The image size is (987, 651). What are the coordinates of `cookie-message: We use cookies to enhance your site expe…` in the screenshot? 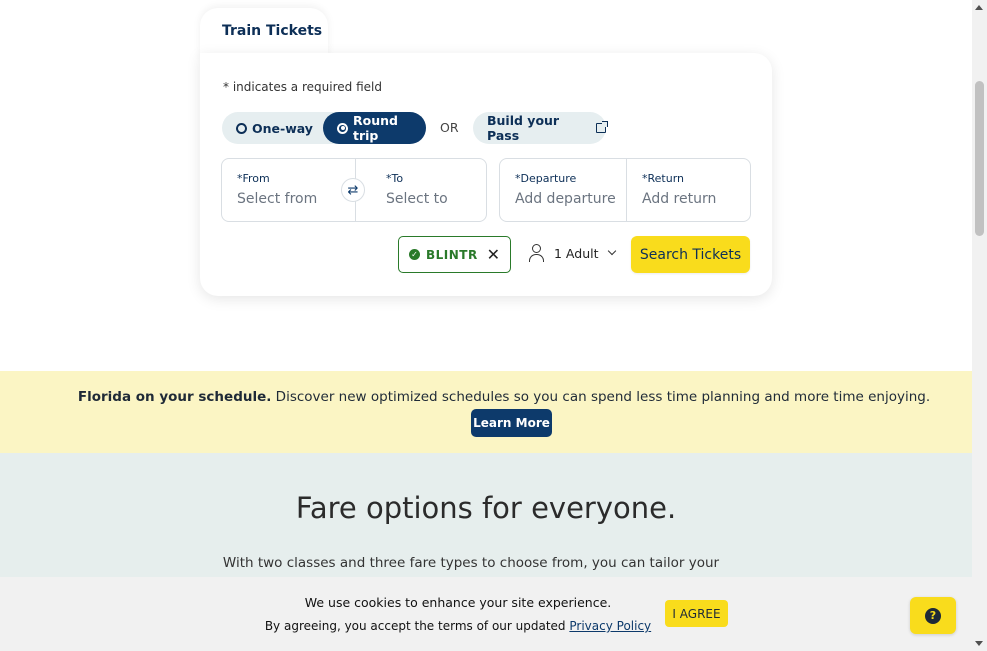 It's located at (458, 602).